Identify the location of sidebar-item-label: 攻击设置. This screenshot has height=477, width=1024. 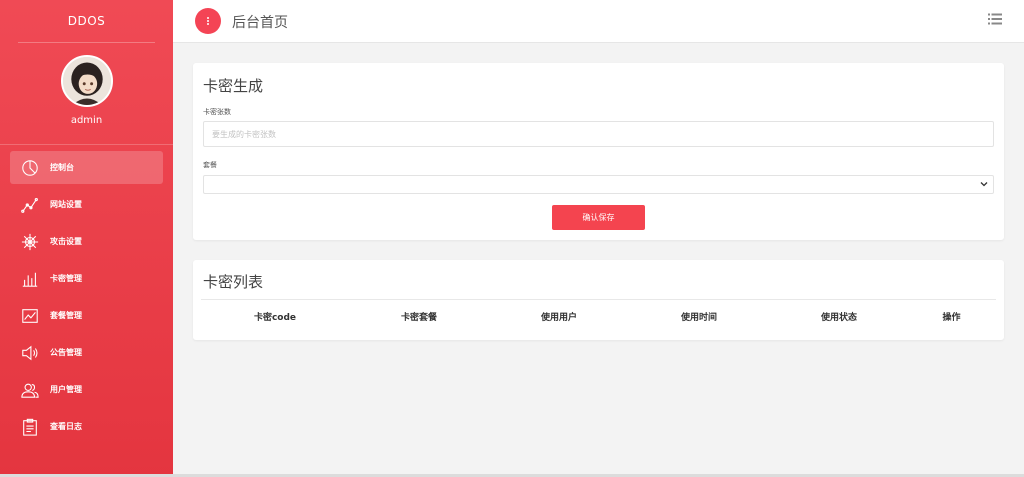
(66, 241).